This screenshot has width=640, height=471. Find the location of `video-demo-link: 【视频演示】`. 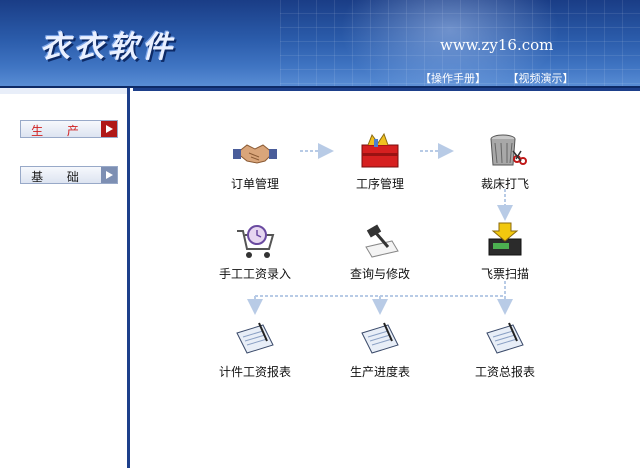

video-demo-link: 【视频演示】 is located at coordinates (541, 78).